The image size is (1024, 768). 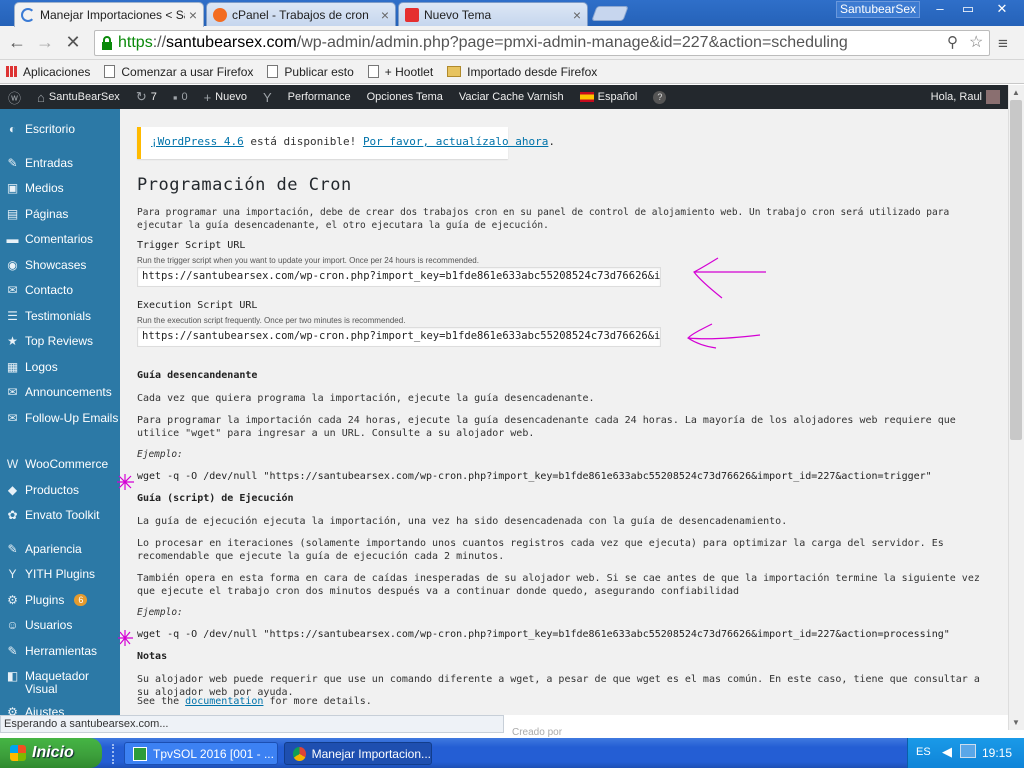 What do you see at coordinates (60, 188) in the screenshot?
I see `sidebar-item-medios: ▣ Medios` at bounding box center [60, 188].